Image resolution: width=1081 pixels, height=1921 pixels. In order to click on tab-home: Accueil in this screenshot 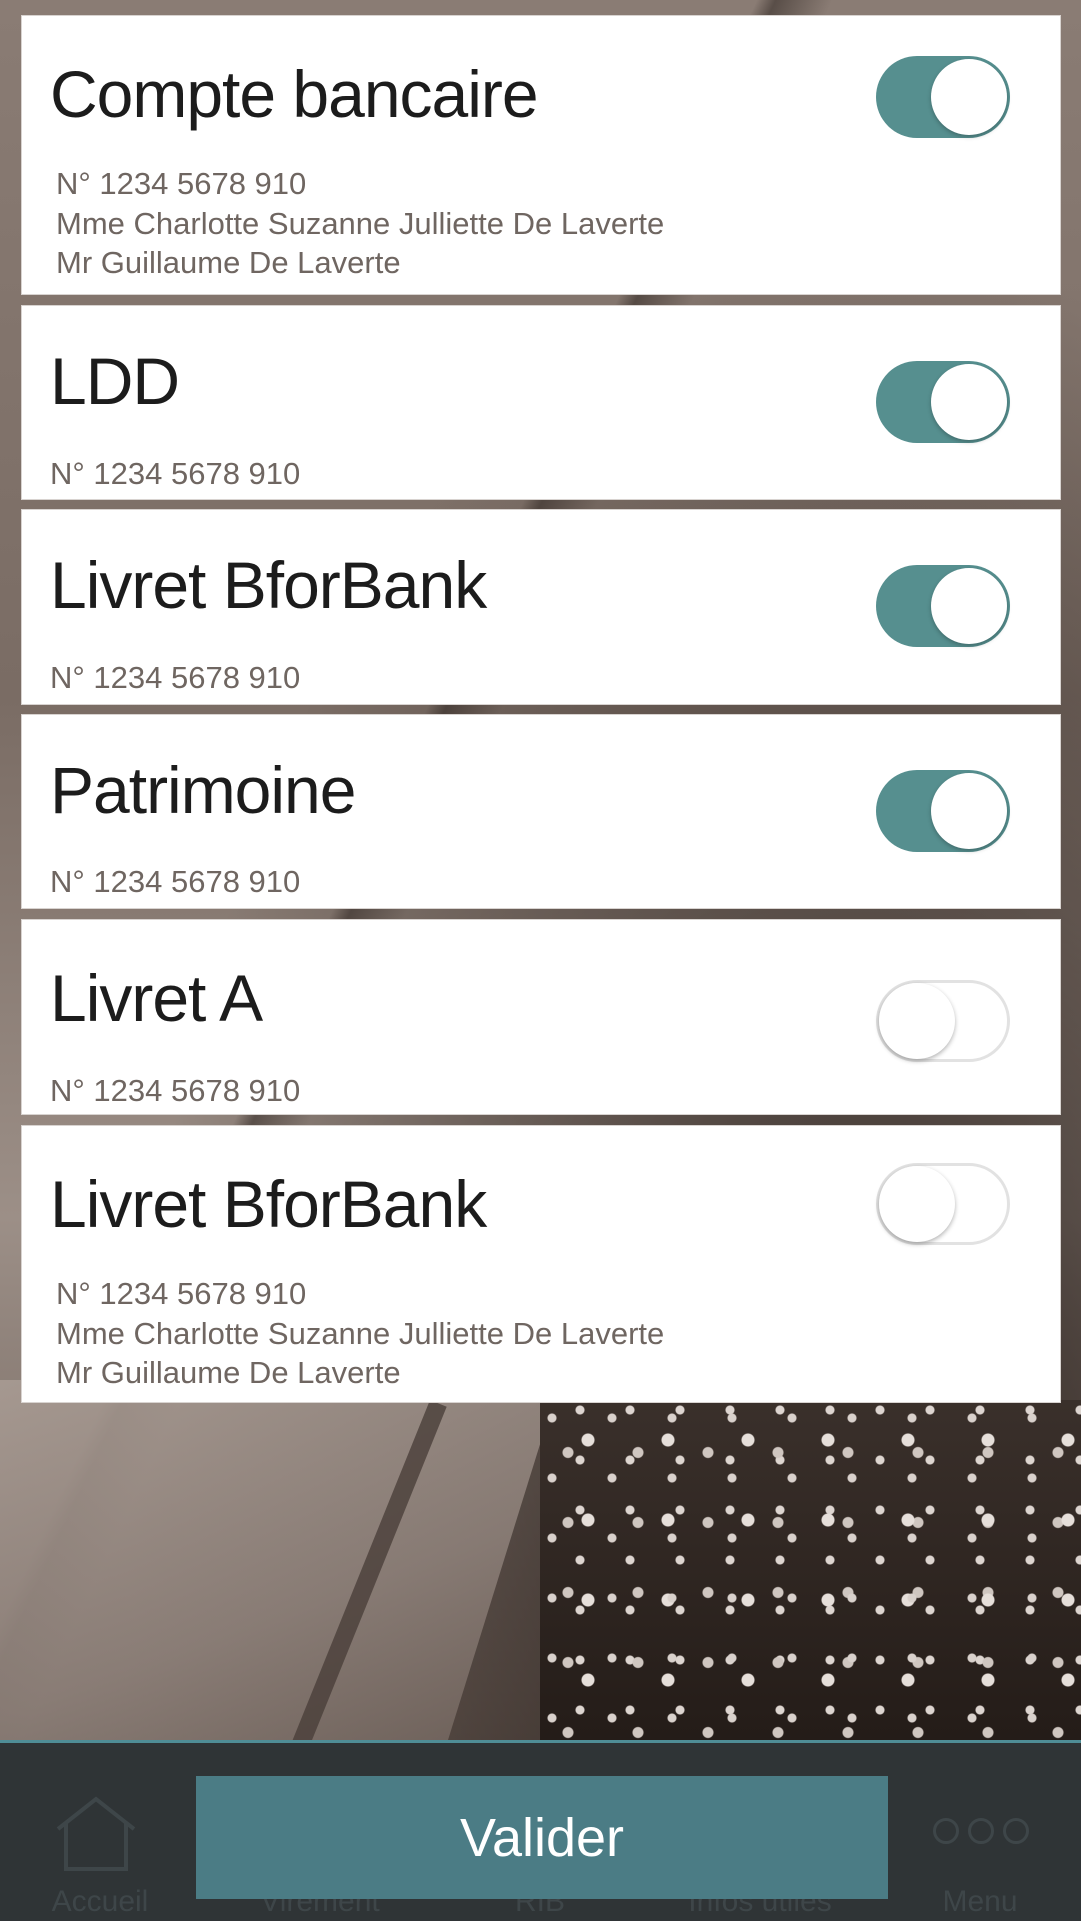, I will do `click(100, 1832)`.